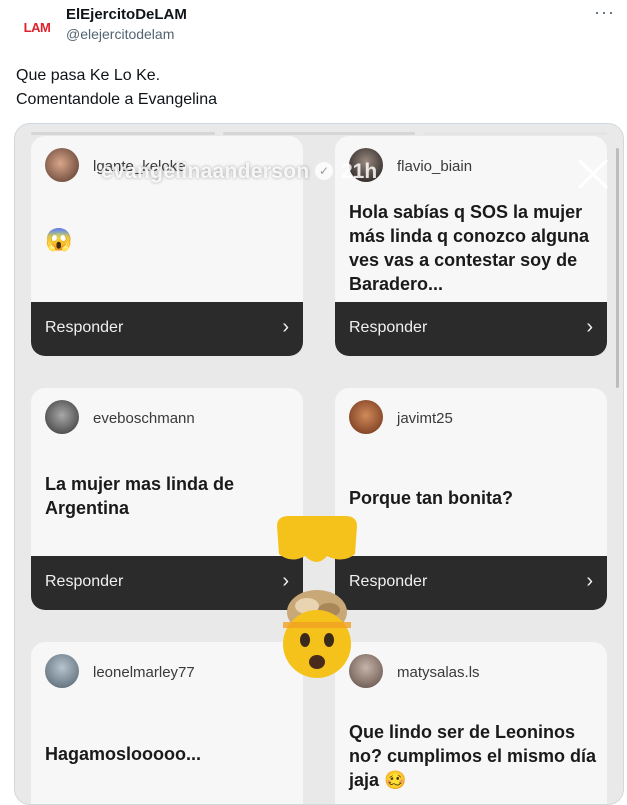 The image size is (627, 805). What do you see at coordinates (317, 597) in the screenshot?
I see `exploding-head-emoji-icon` at bounding box center [317, 597].